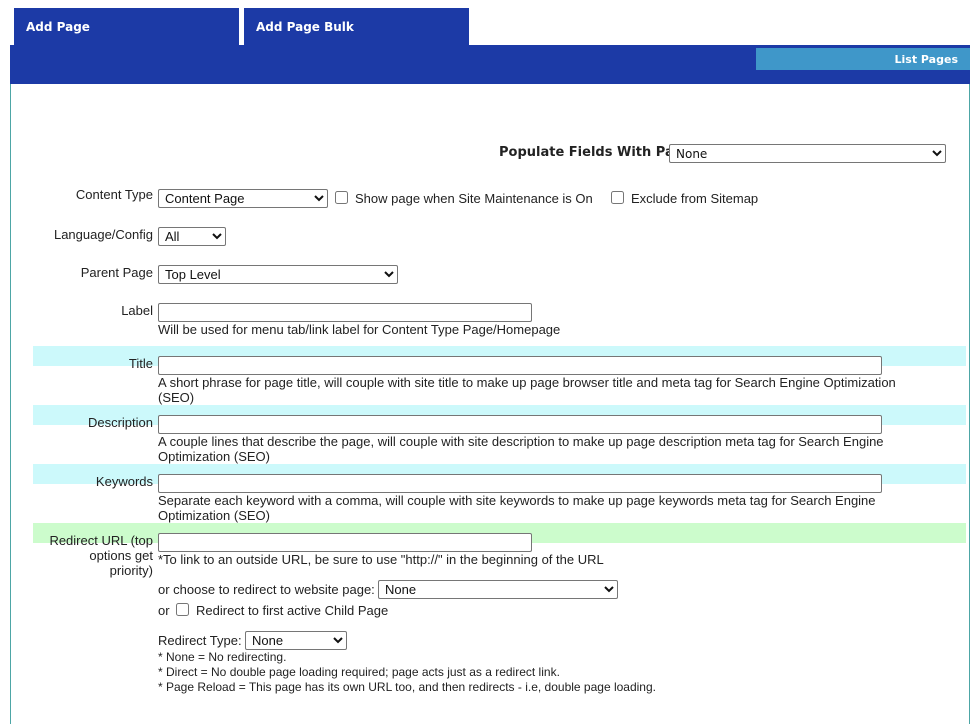  What do you see at coordinates (222, 657) in the screenshot?
I see `redirect-note-none: * None = No redirecting.` at bounding box center [222, 657].